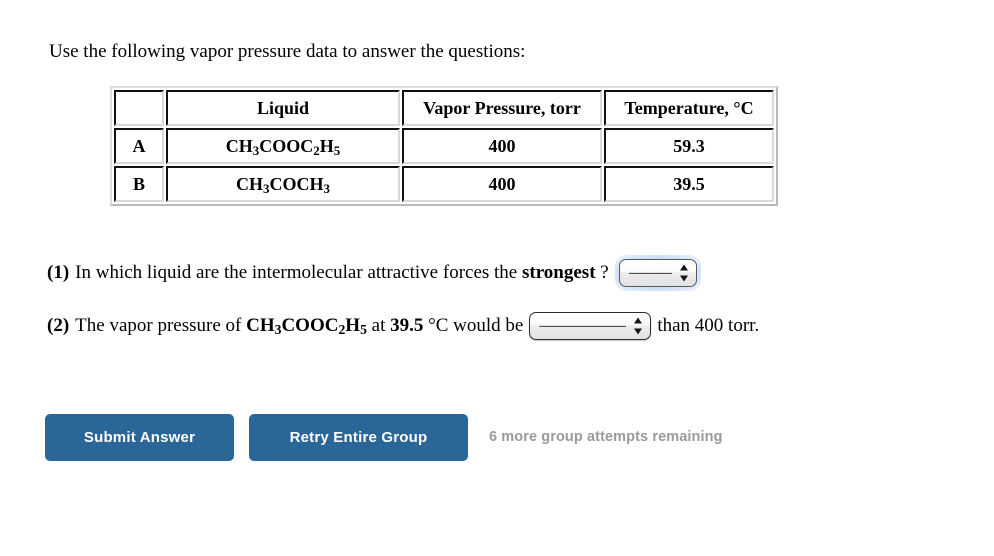 The height and width of the screenshot is (556, 994). Describe the element at coordinates (139, 146) in the screenshot. I see `row-label-a: A` at that location.